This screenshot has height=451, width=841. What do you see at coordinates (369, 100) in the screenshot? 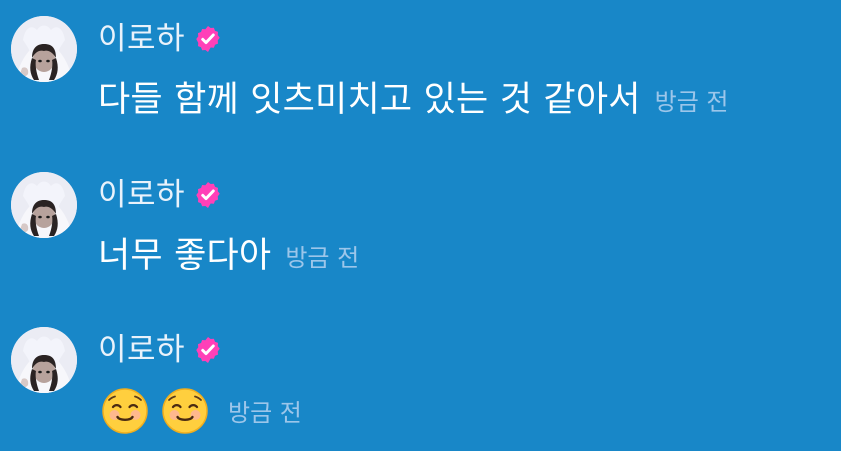
I see `message-text: 다들 함께 잇츠미치고 있는 것 같아서` at bounding box center [369, 100].